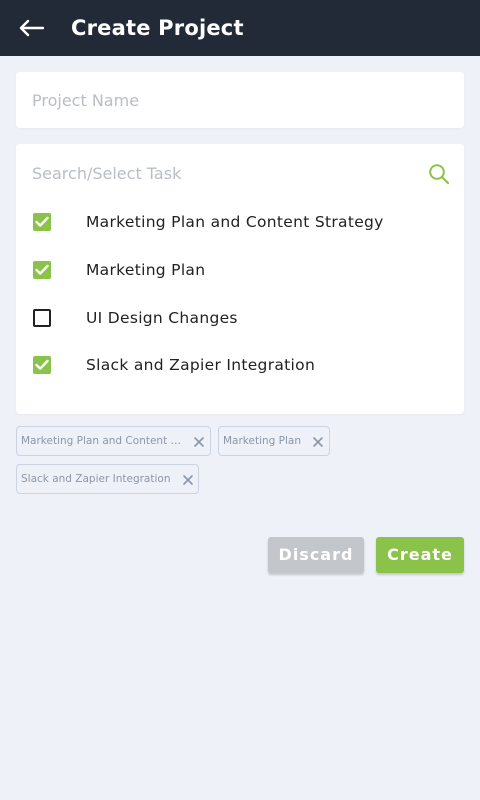  I want to click on task-item: Marketing Plan, so click(240, 270).